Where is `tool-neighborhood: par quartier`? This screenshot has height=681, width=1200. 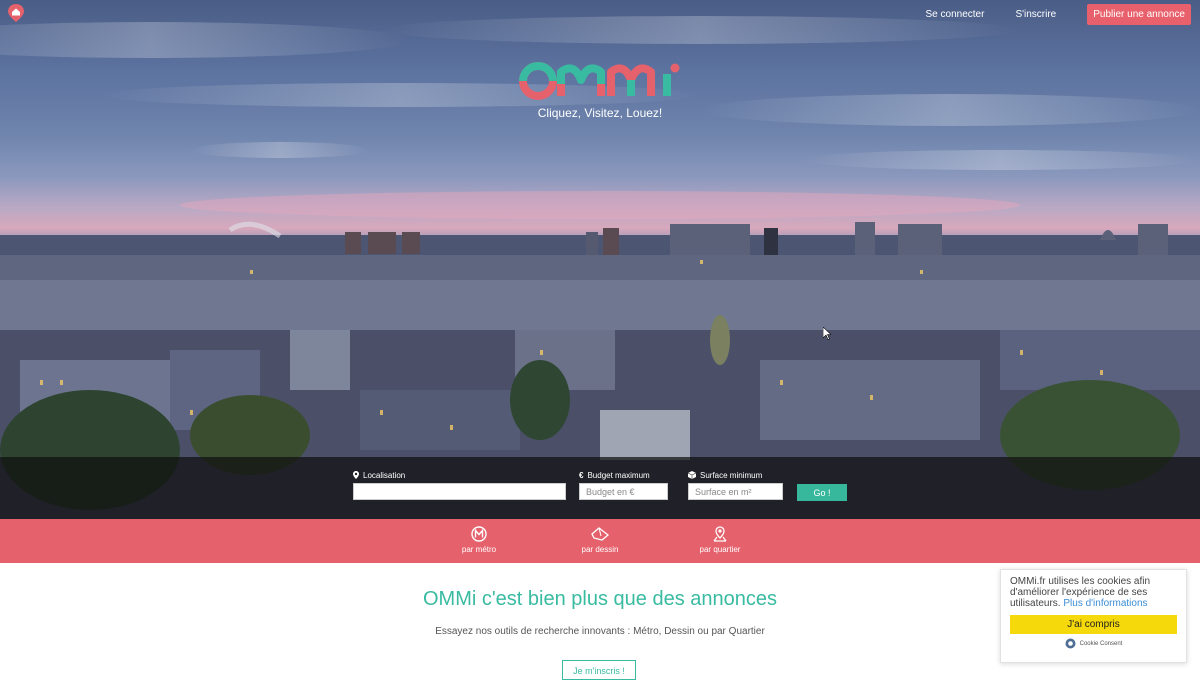 tool-neighborhood: par quartier is located at coordinates (720, 540).